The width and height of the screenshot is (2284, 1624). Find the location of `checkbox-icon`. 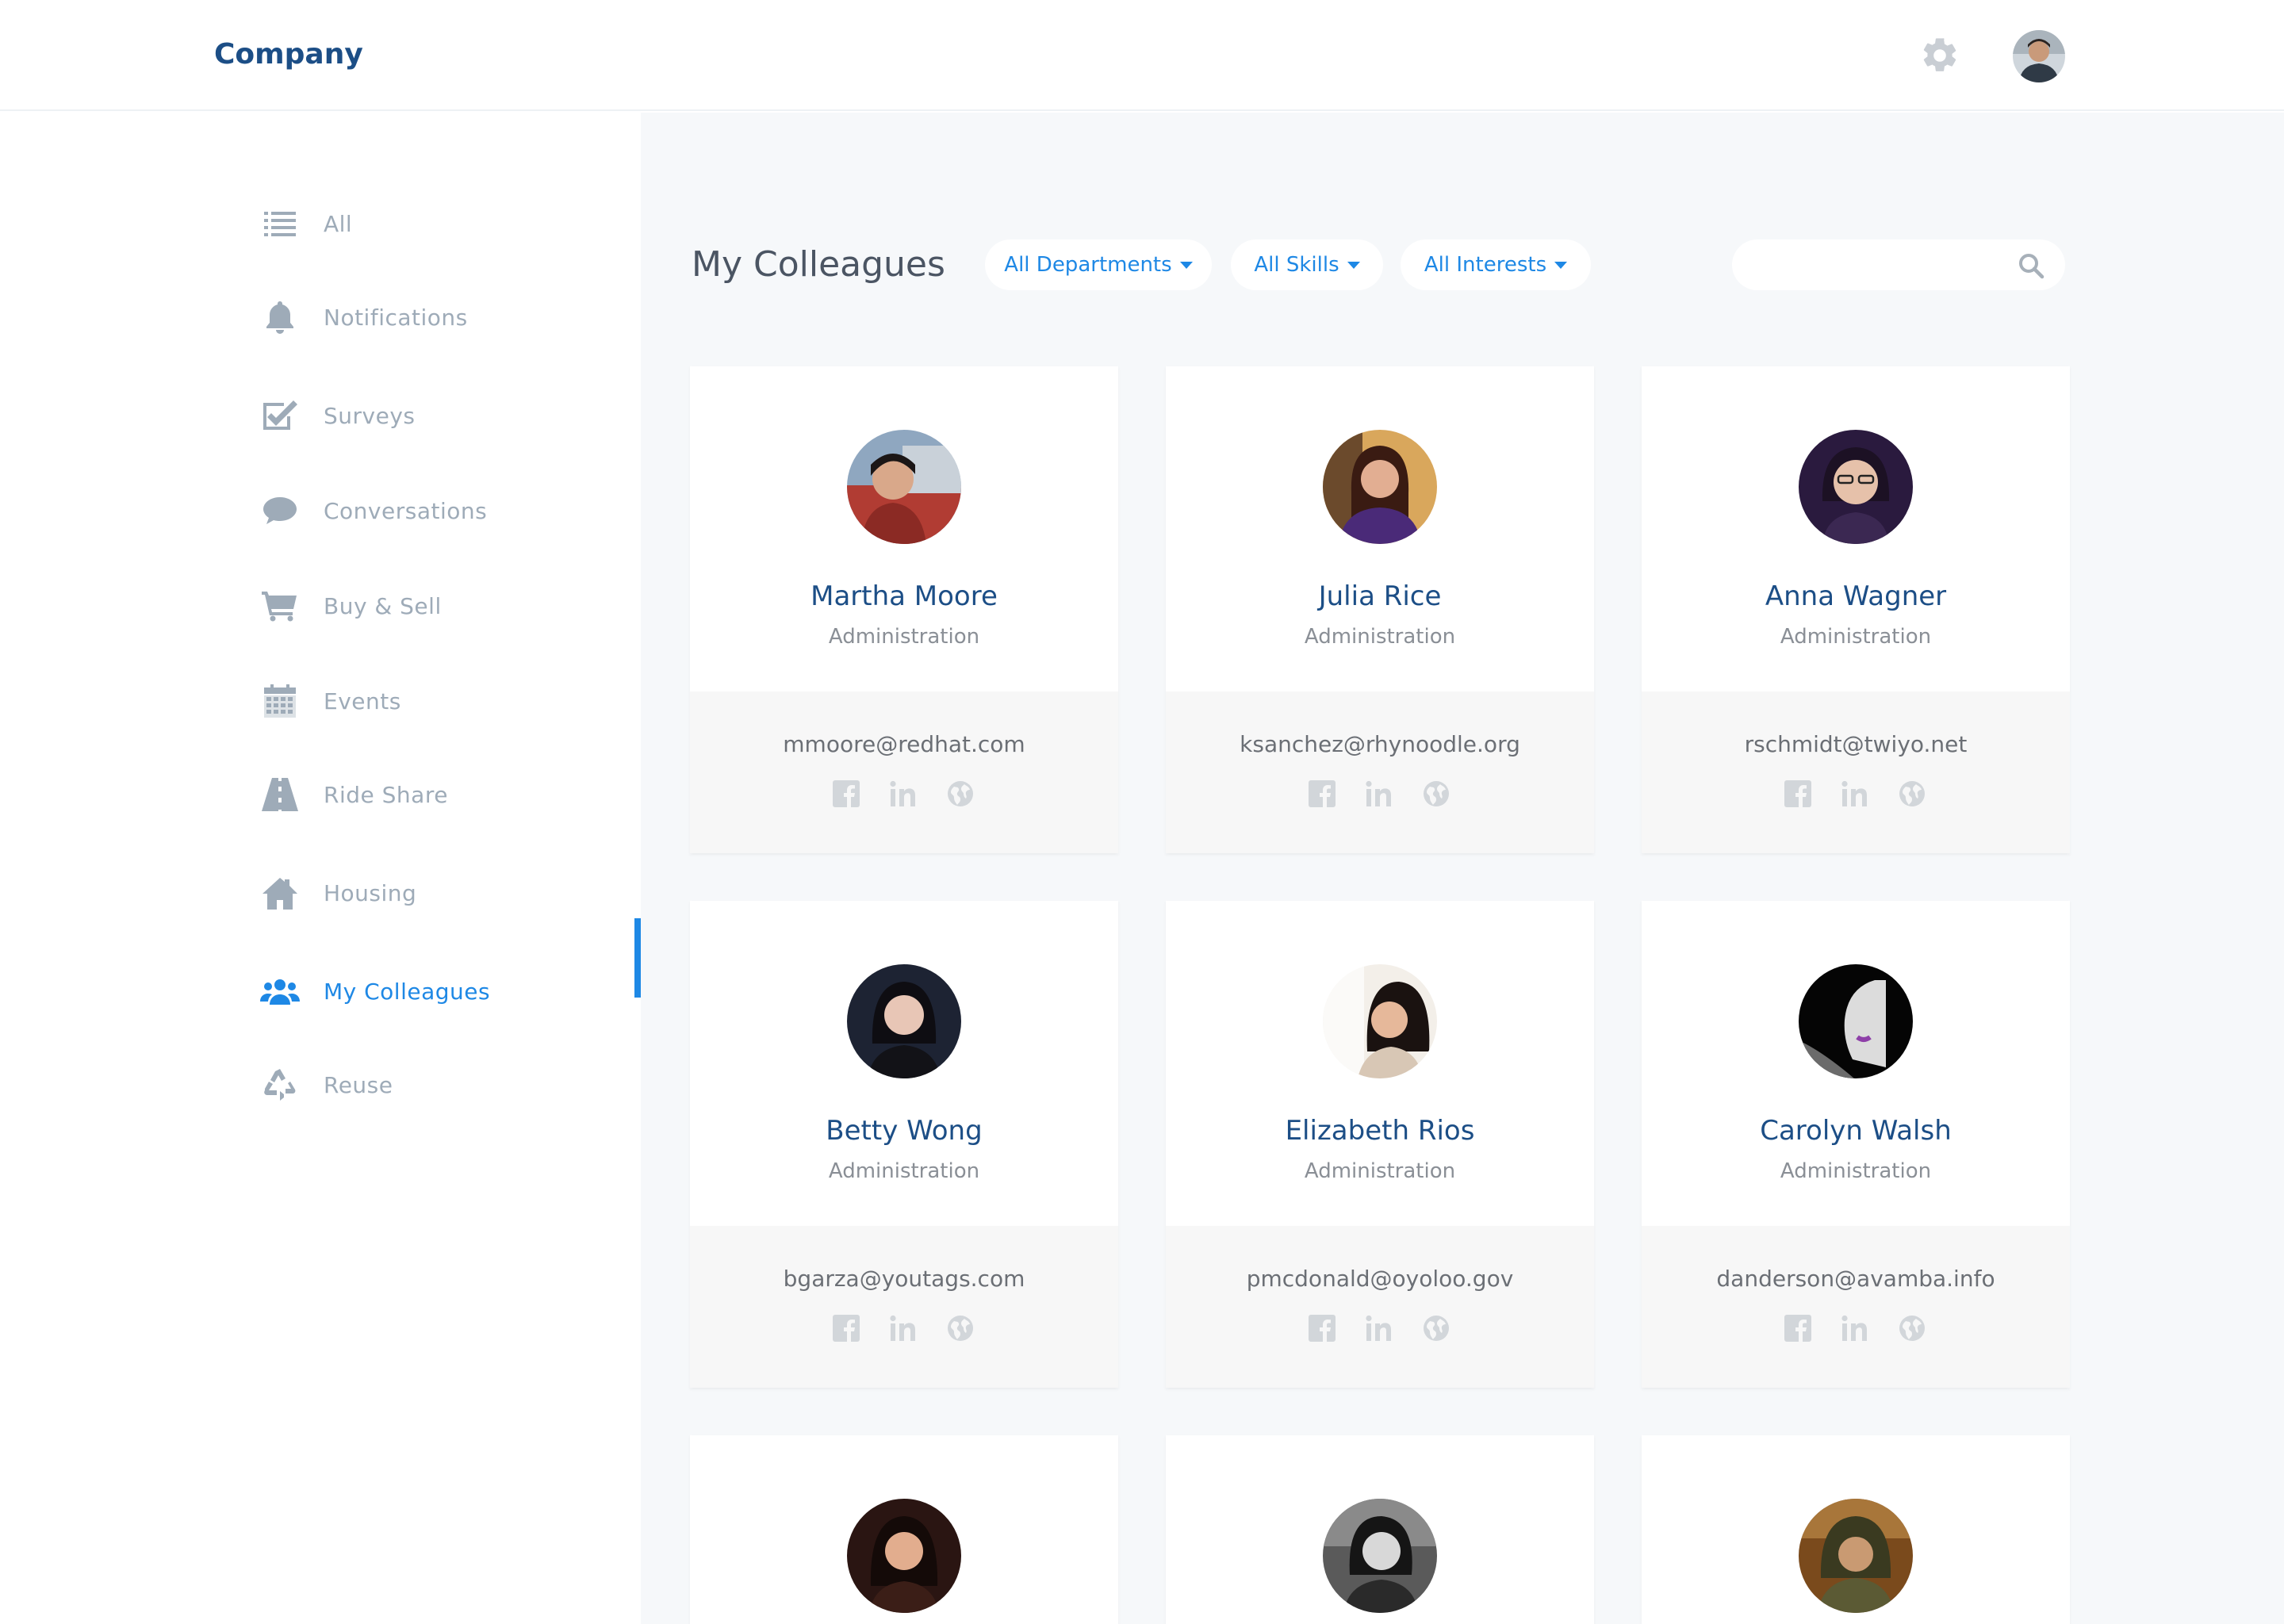

checkbox-icon is located at coordinates (280, 415).